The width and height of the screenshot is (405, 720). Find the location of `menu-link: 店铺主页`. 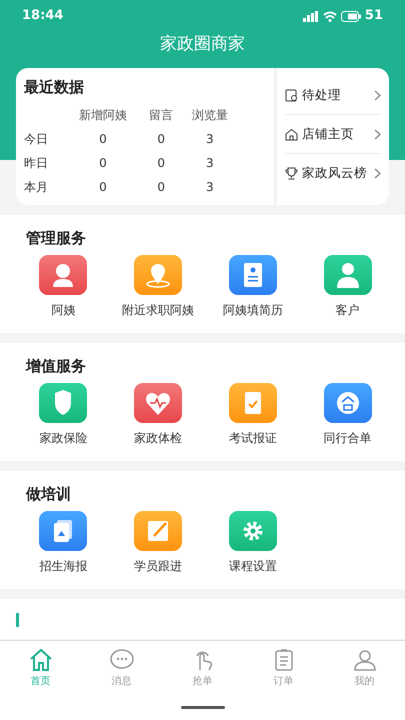

menu-link: 店铺主页 is located at coordinates (333, 134).